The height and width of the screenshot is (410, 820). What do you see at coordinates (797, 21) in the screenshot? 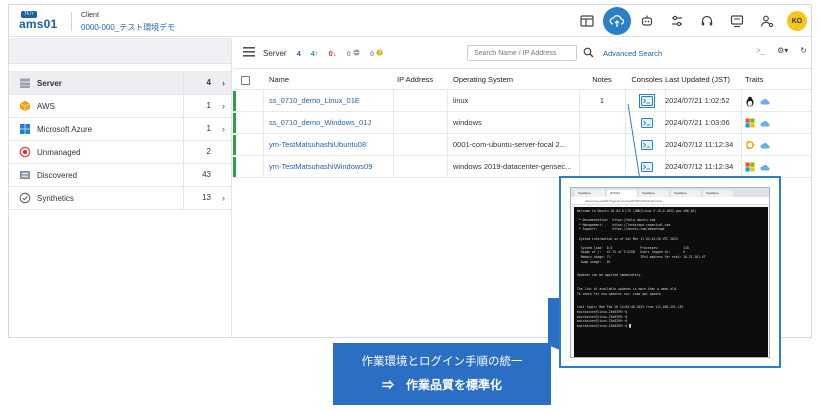
I see `avatar: KO` at bounding box center [797, 21].